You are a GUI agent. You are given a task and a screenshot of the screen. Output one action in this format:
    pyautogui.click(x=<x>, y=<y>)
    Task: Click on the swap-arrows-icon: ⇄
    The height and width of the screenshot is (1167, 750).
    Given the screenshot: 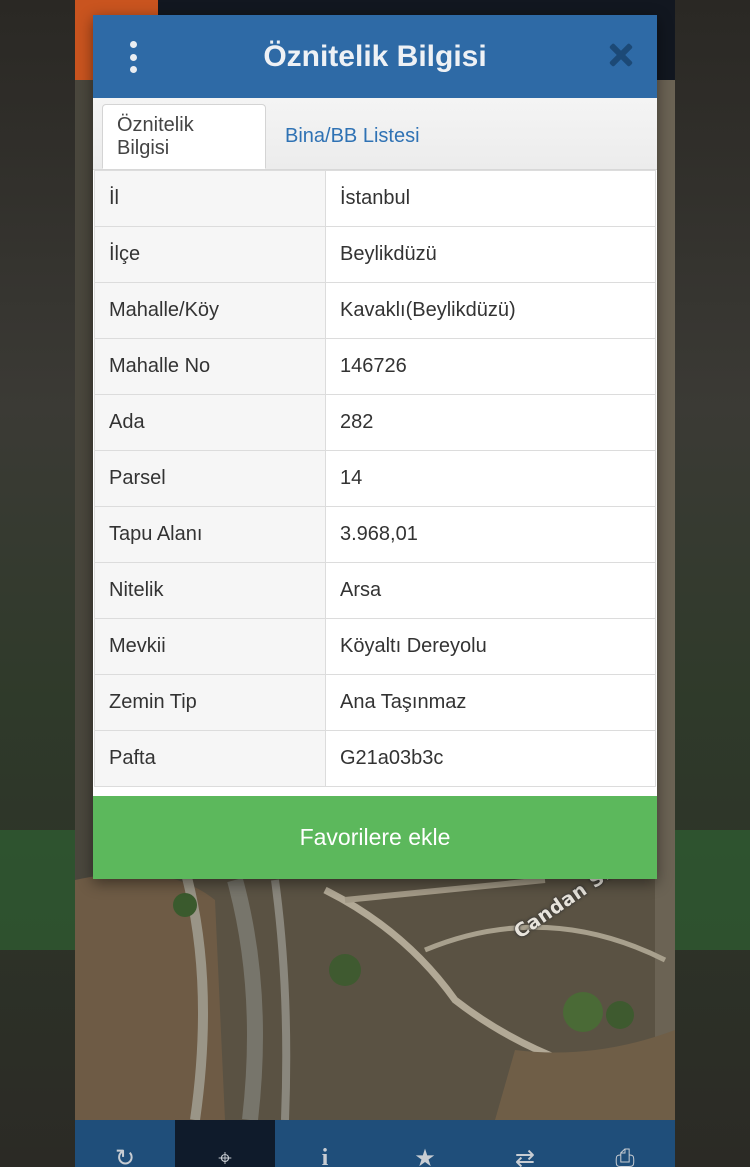 What is the action you would take?
    pyautogui.click(x=525, y=1143)
    